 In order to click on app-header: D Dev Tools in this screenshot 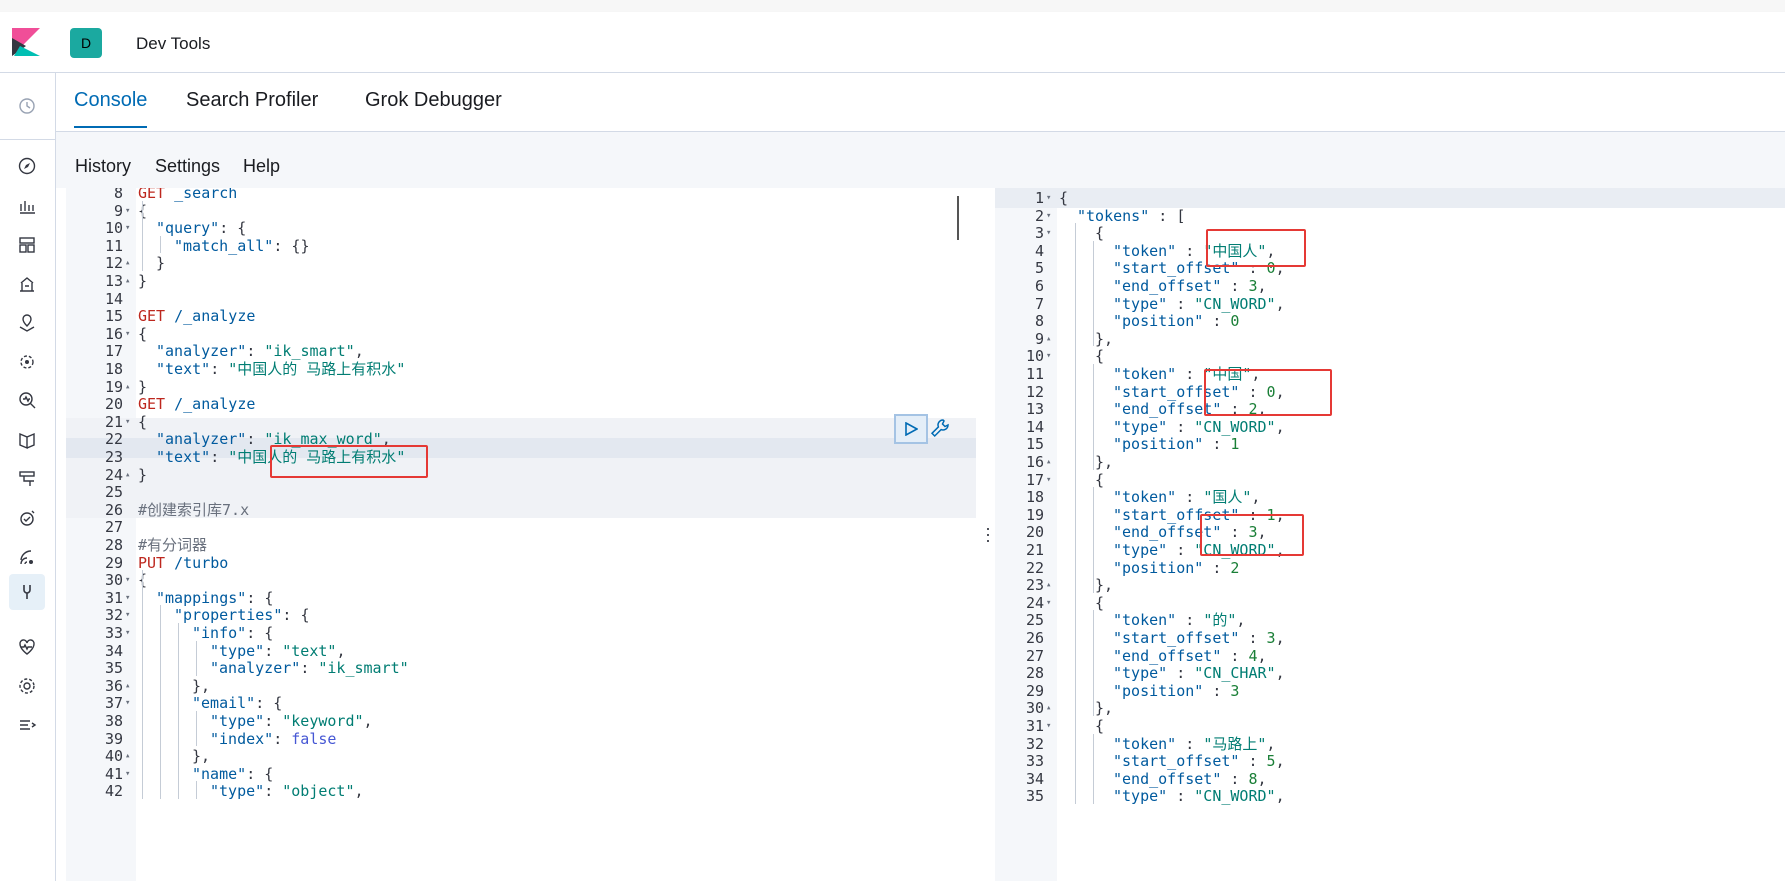, I will do `click(892, 42)`.